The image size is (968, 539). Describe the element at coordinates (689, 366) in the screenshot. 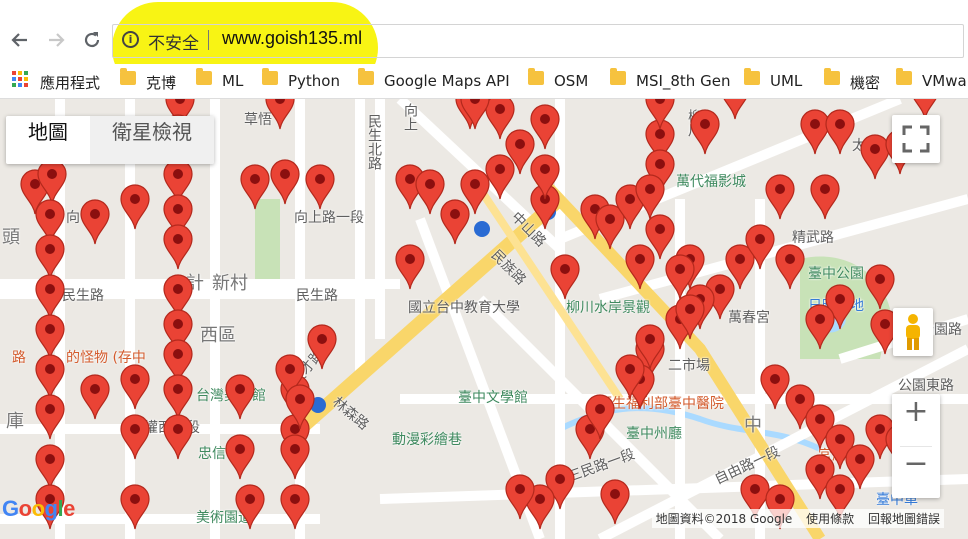

I see `label-second-market: 二市場` at that location.